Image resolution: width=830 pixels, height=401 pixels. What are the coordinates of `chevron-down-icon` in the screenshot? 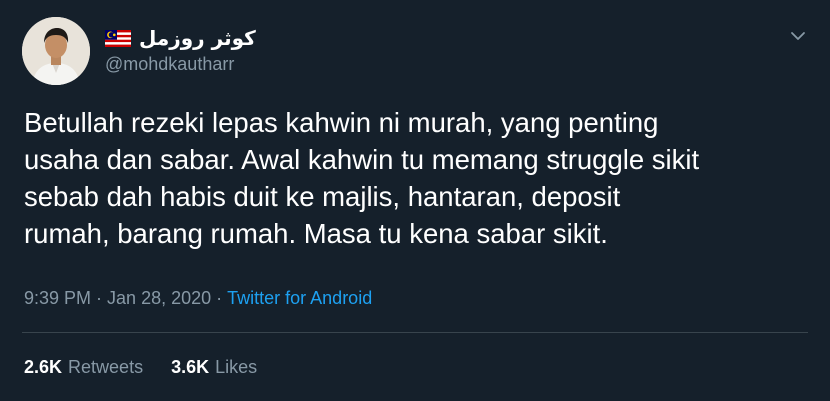 It's located at (798, 36).